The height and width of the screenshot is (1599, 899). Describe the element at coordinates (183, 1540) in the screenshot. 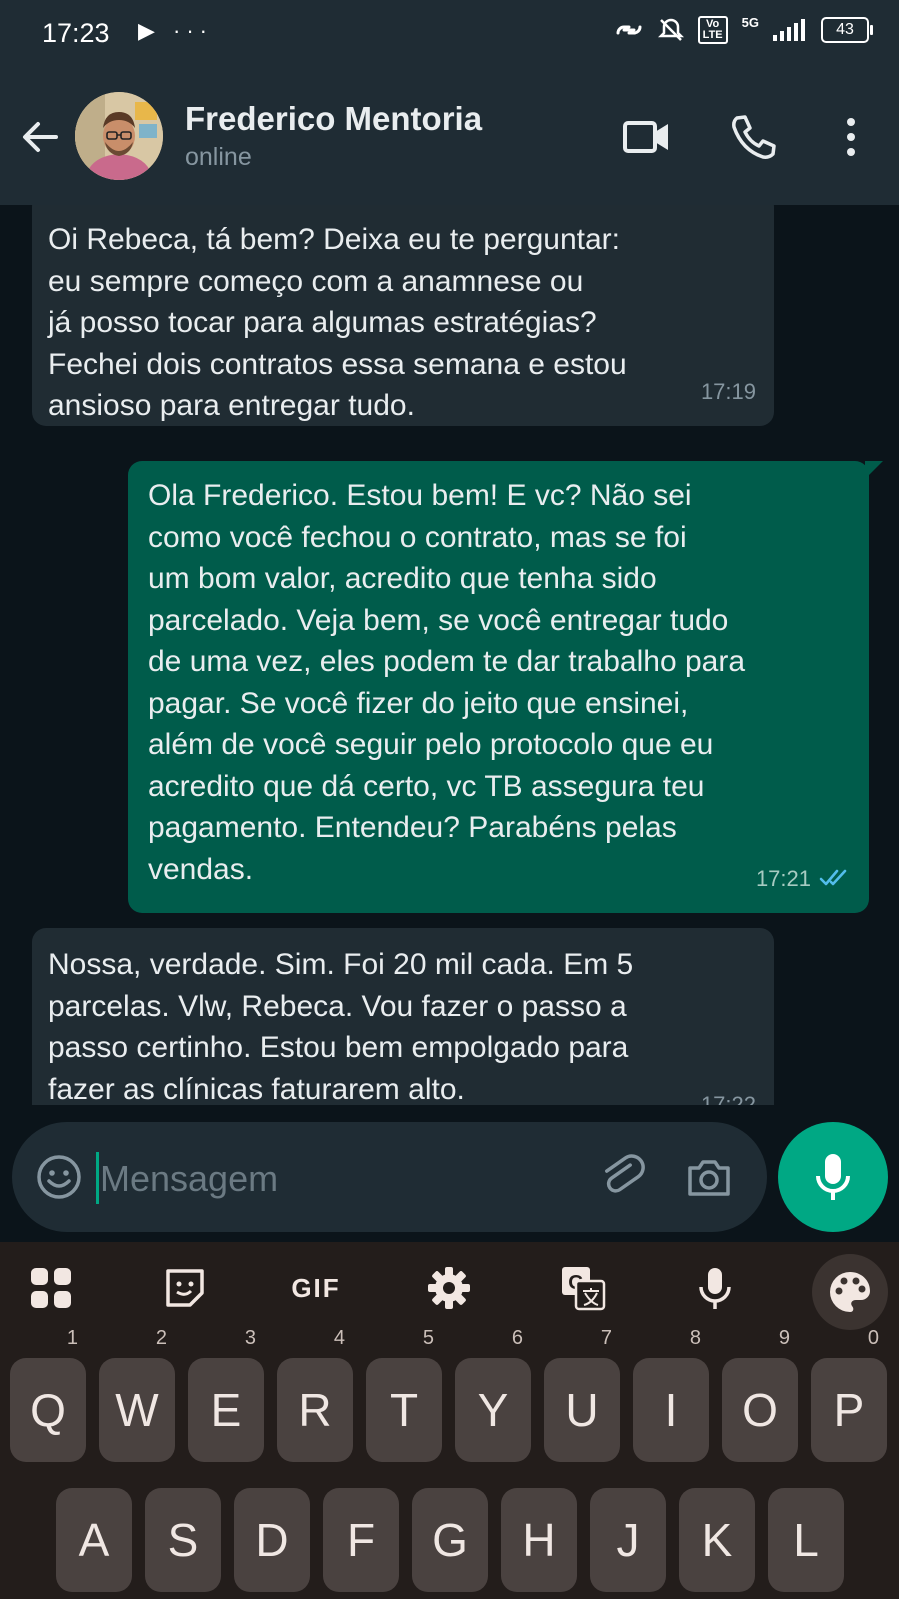

I see `key-s: S` at that location.